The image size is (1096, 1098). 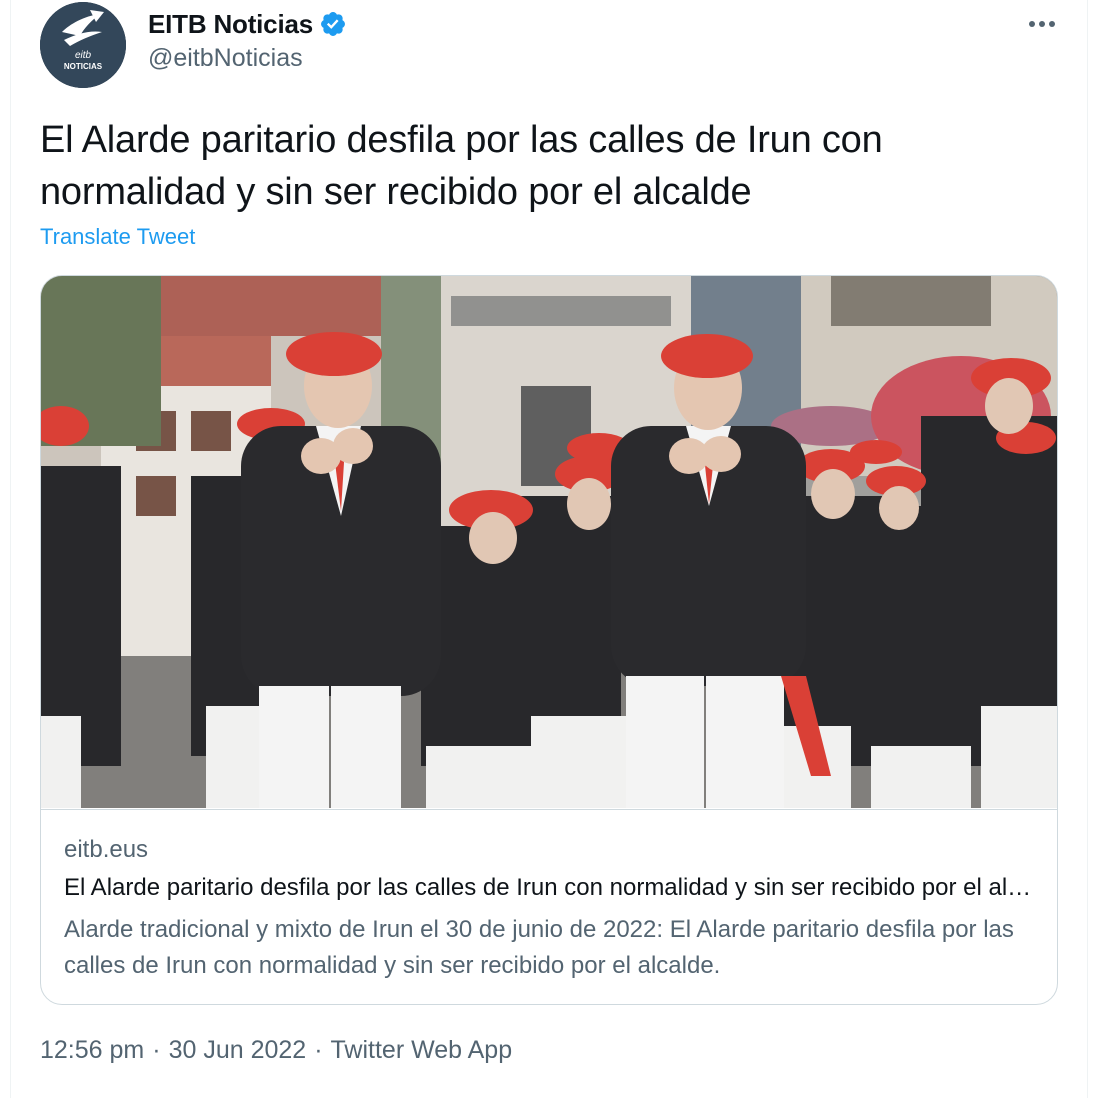 I want to click on eitb-logo: eitb NOTICIAS, so click(x=83, y=45).